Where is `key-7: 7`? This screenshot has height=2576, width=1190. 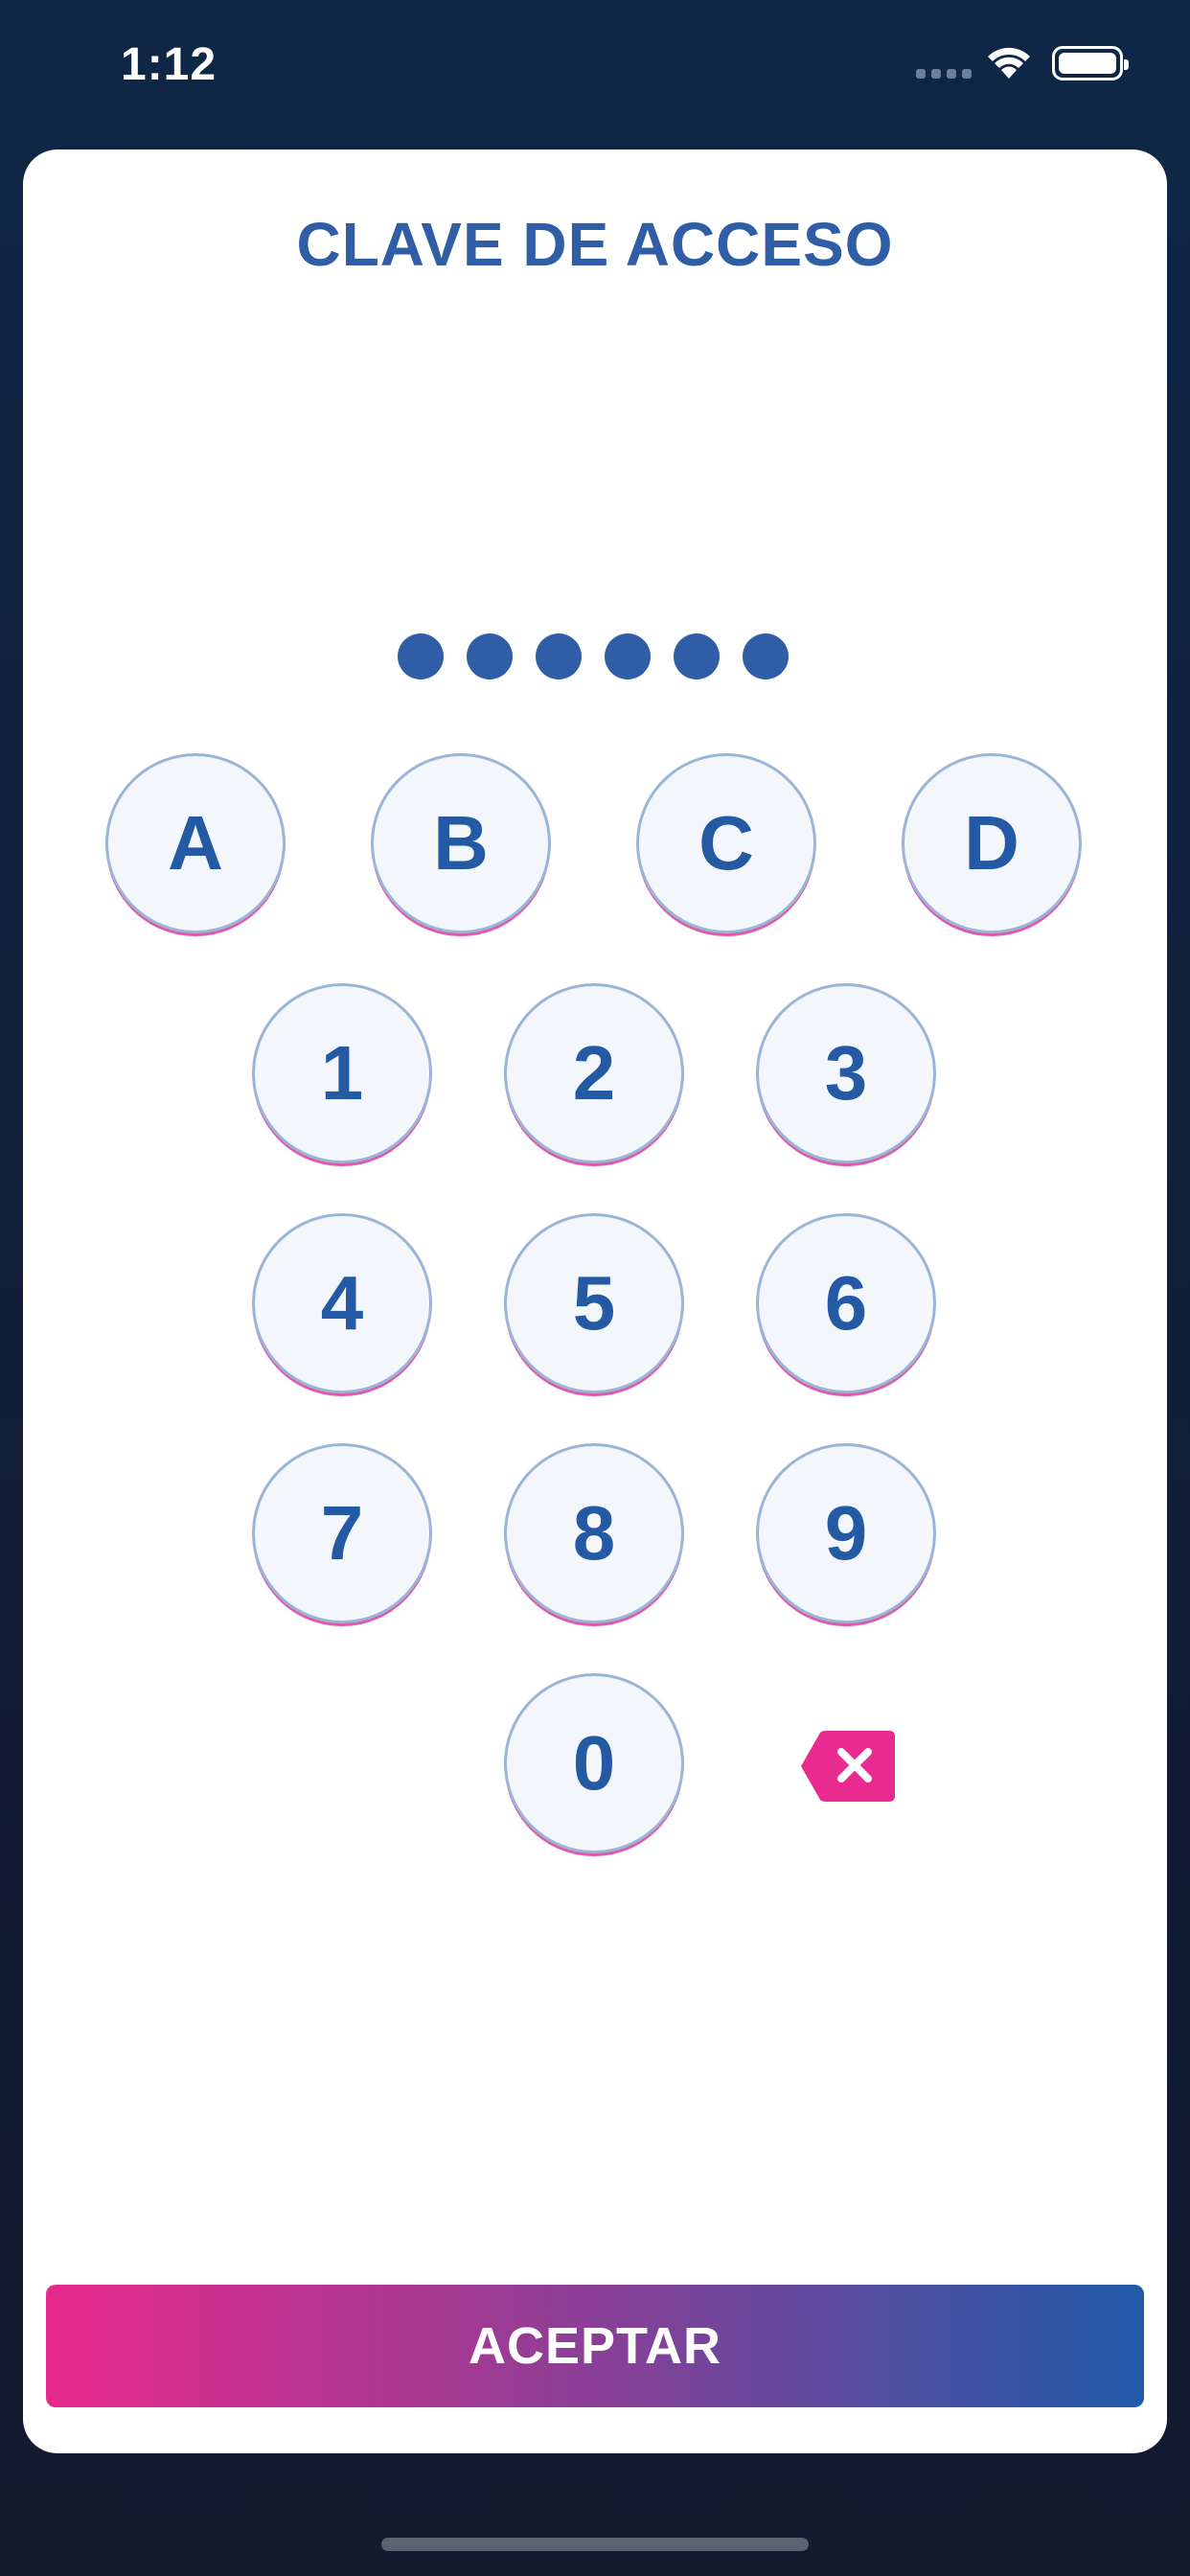
key-7: 7 is located at coordinates (342, 1533).